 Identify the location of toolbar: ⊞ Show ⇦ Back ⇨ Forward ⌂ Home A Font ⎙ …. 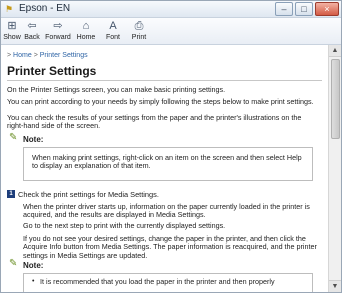
(171, 31).